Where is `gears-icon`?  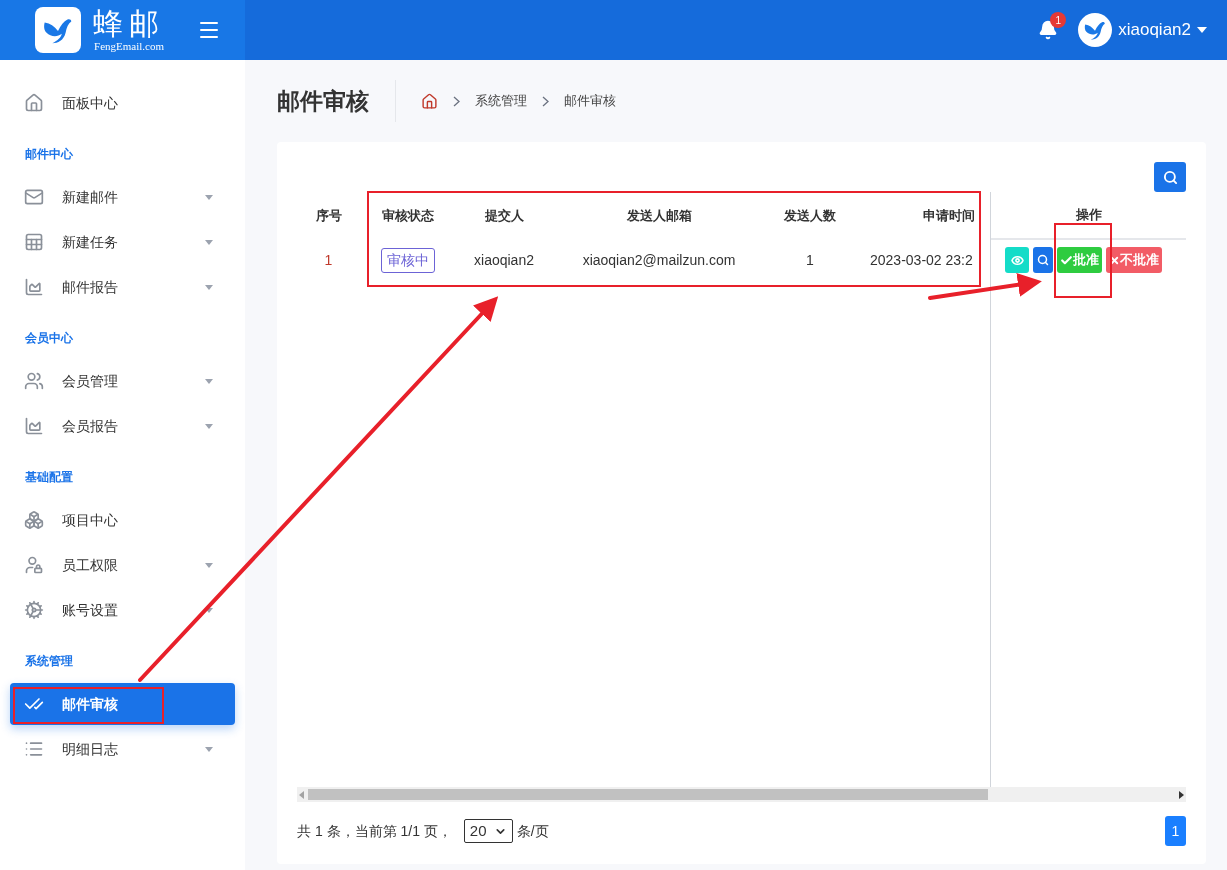
gears-icon is located at coordinates (34, 610).